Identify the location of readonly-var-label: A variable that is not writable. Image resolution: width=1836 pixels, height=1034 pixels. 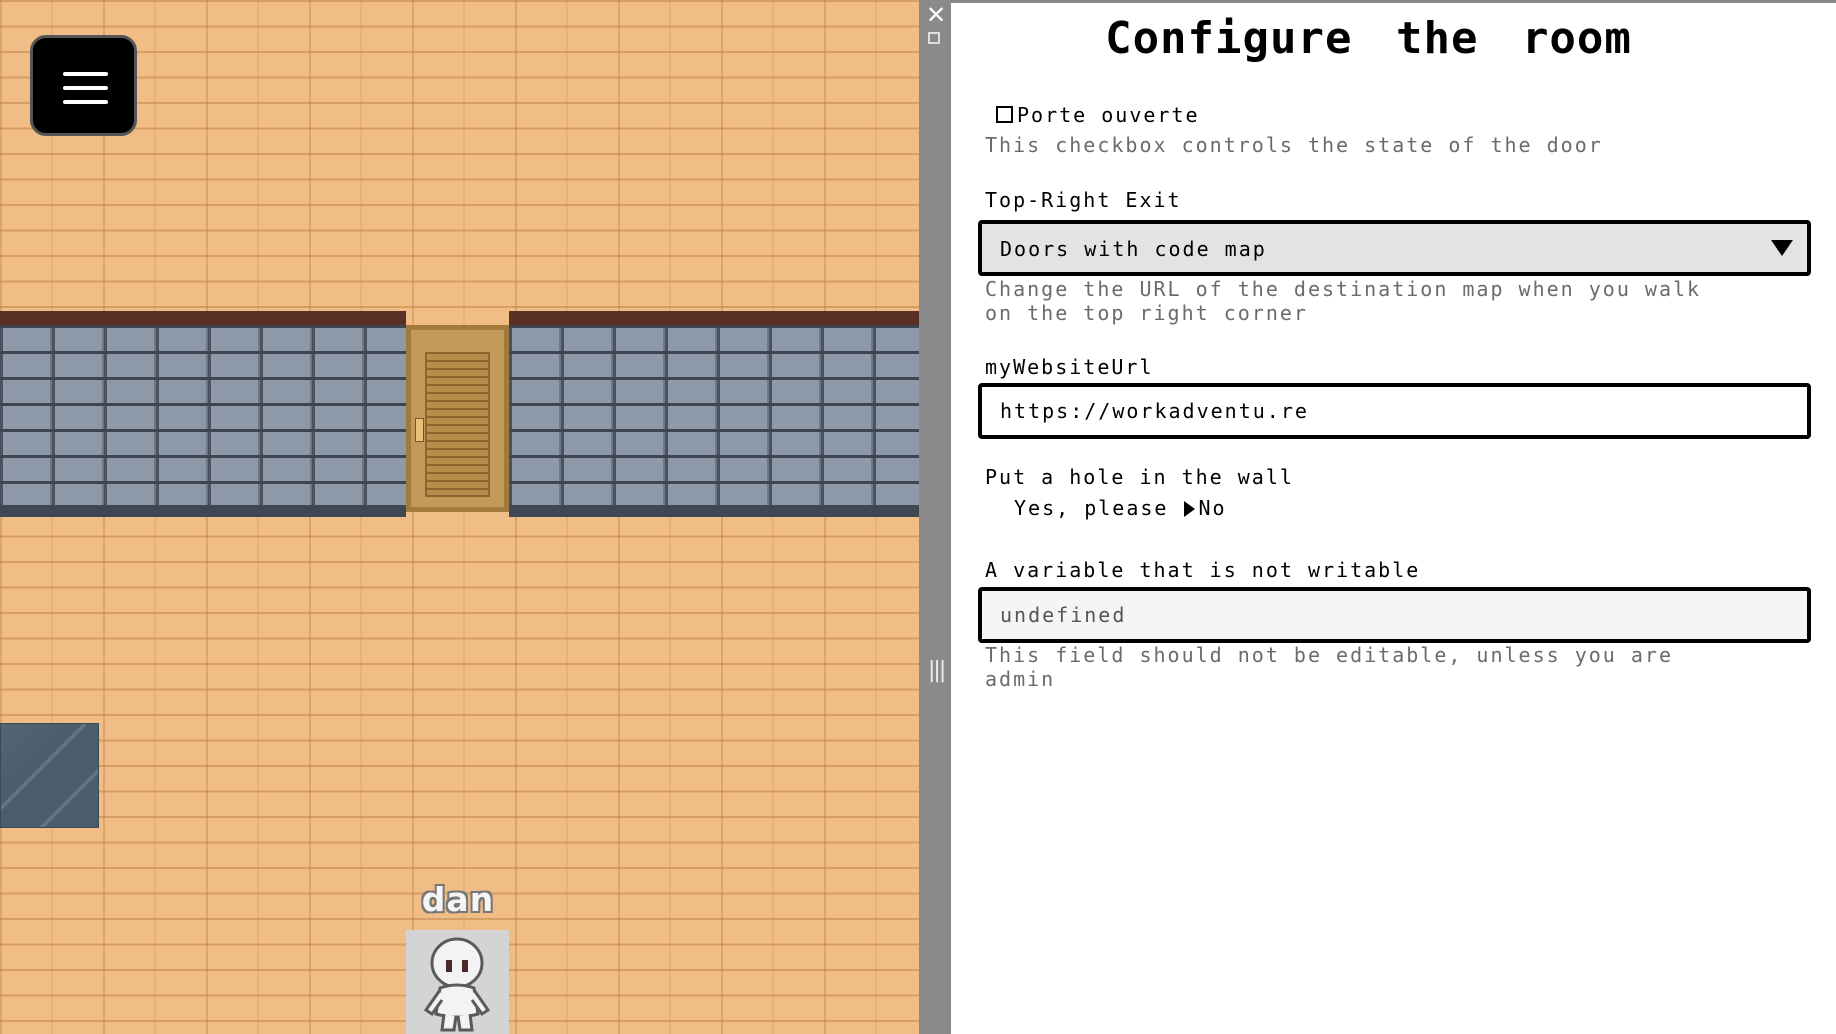
(1203, 570).